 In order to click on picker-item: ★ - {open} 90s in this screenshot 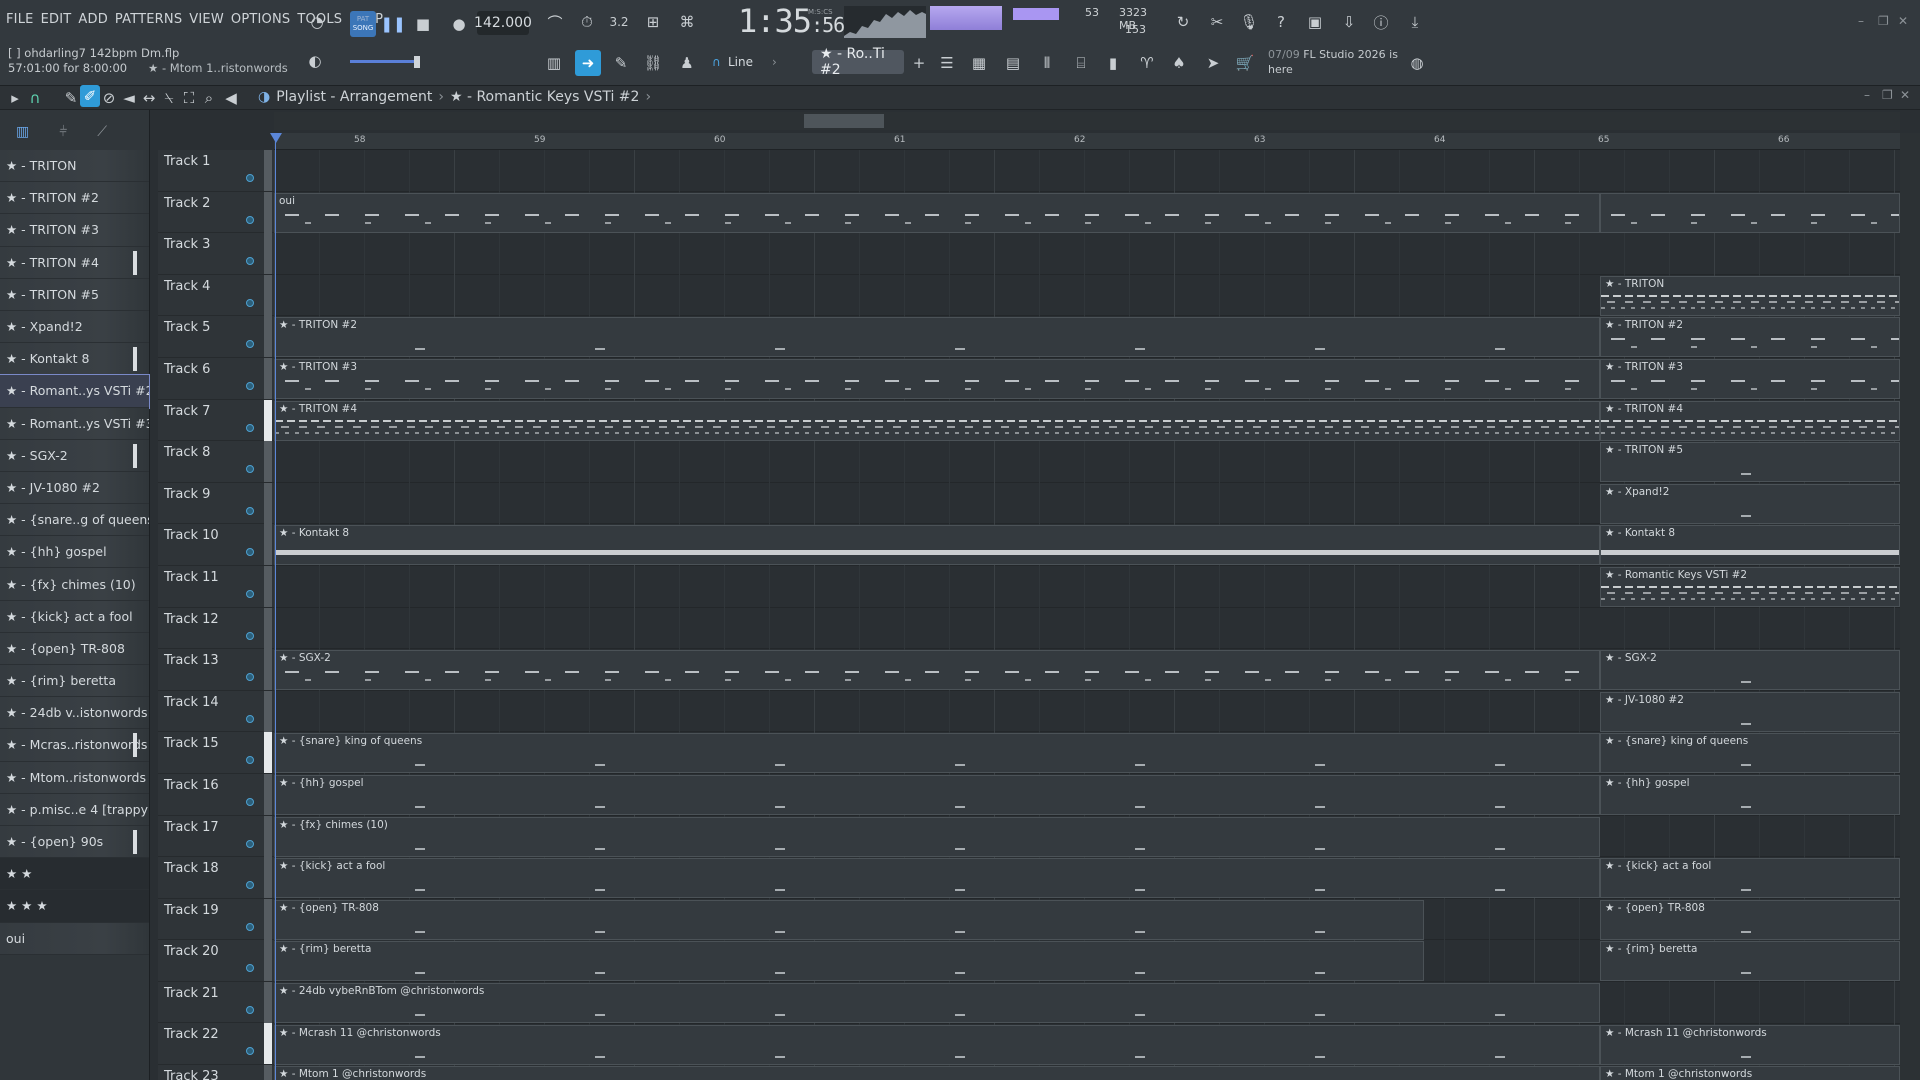, I will do `click(74, 842)`.